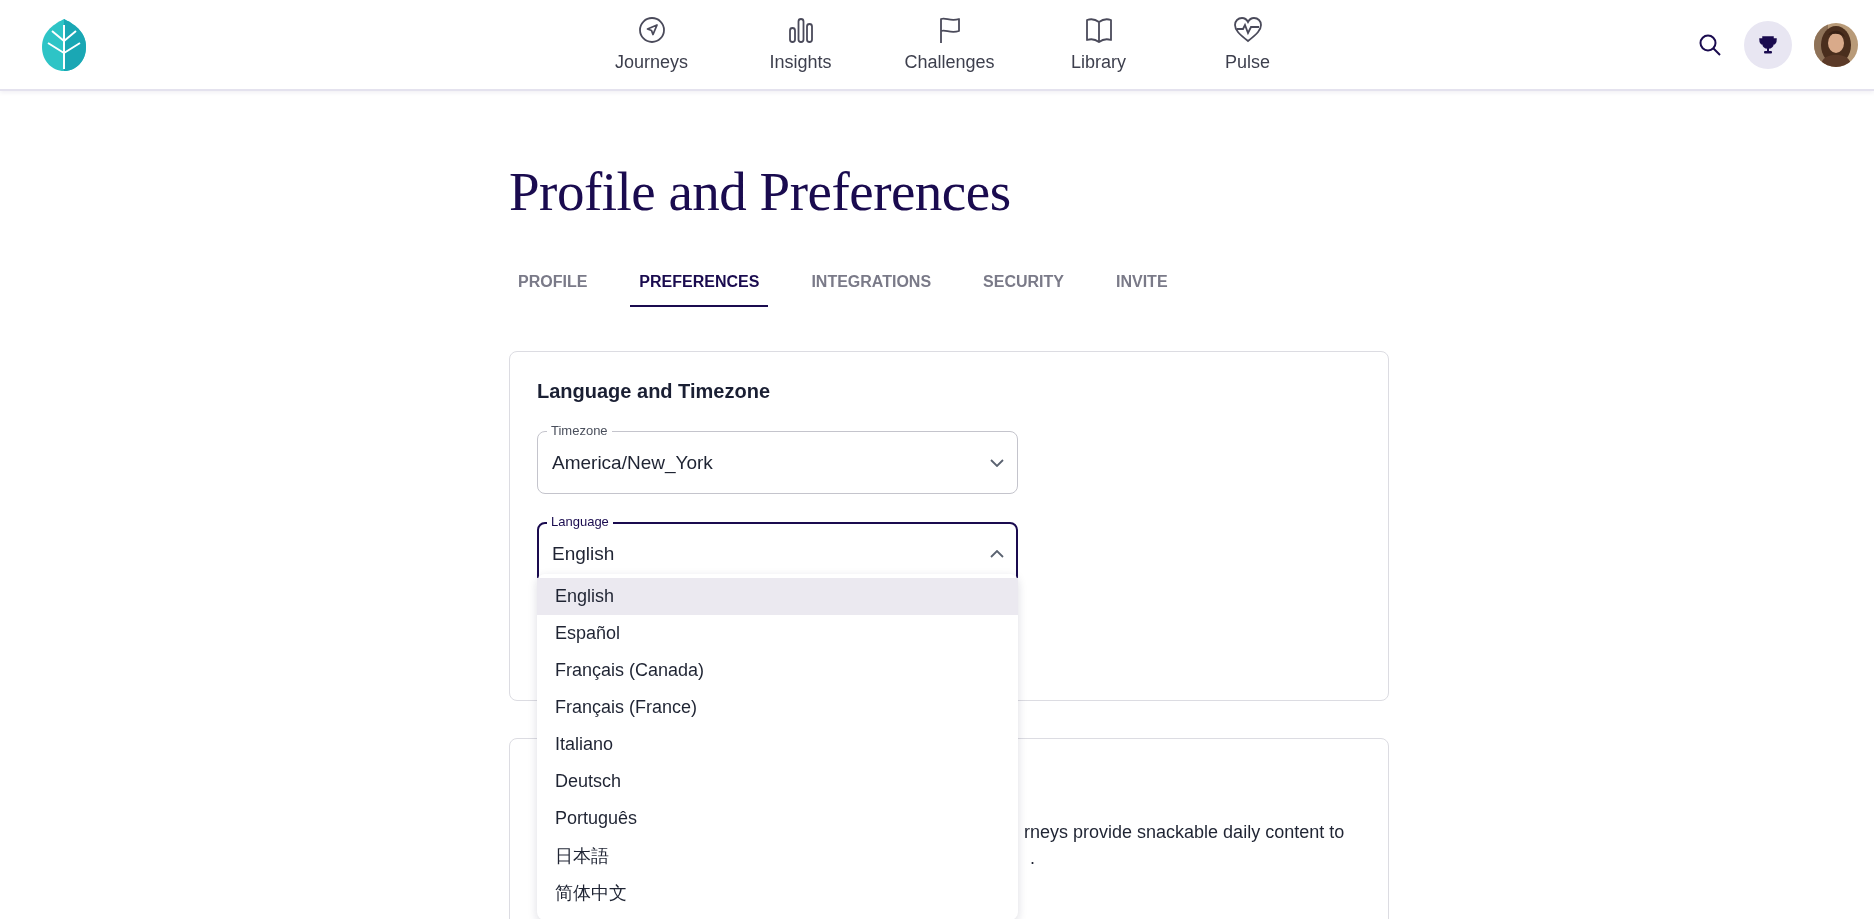  Describe the element at coordinates (949, 44) in the screenshot. I see `nav-link: Challenges` at that location.